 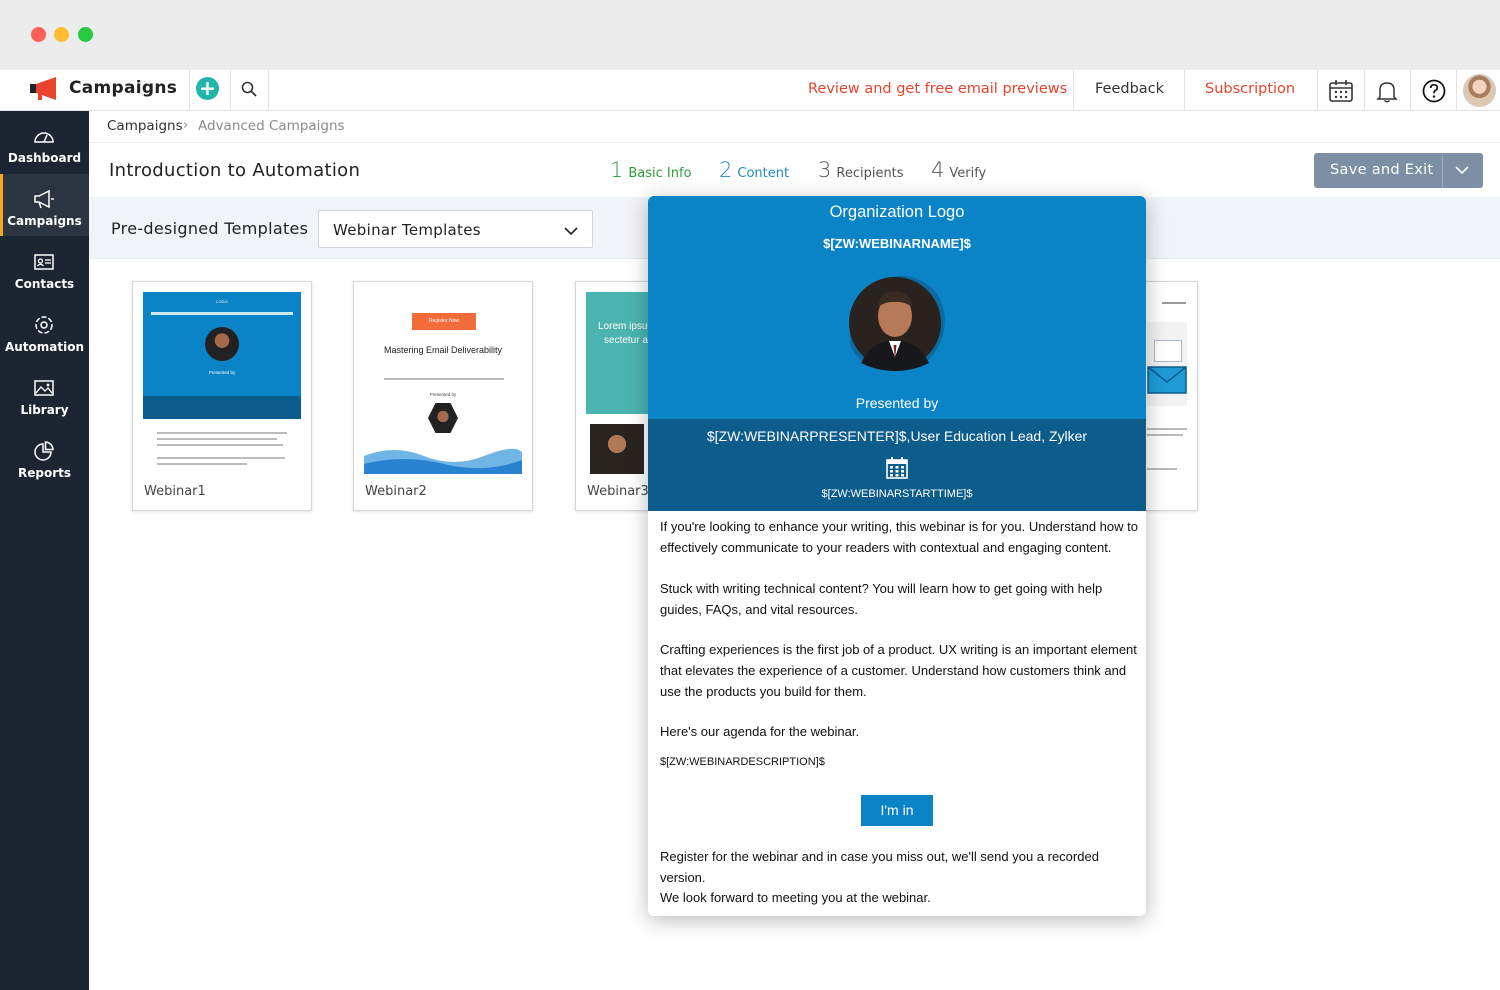 What do you see at coordinates (145, 126) in the screenshot?
I see `breadcrumb-root-link: Campaigns` at bounding box center [145, 126].